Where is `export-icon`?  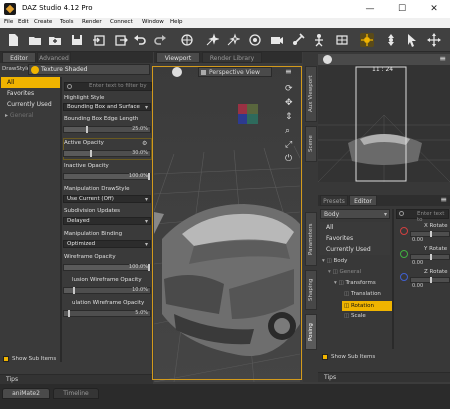
export-icon is located at coordinates (121, 40).